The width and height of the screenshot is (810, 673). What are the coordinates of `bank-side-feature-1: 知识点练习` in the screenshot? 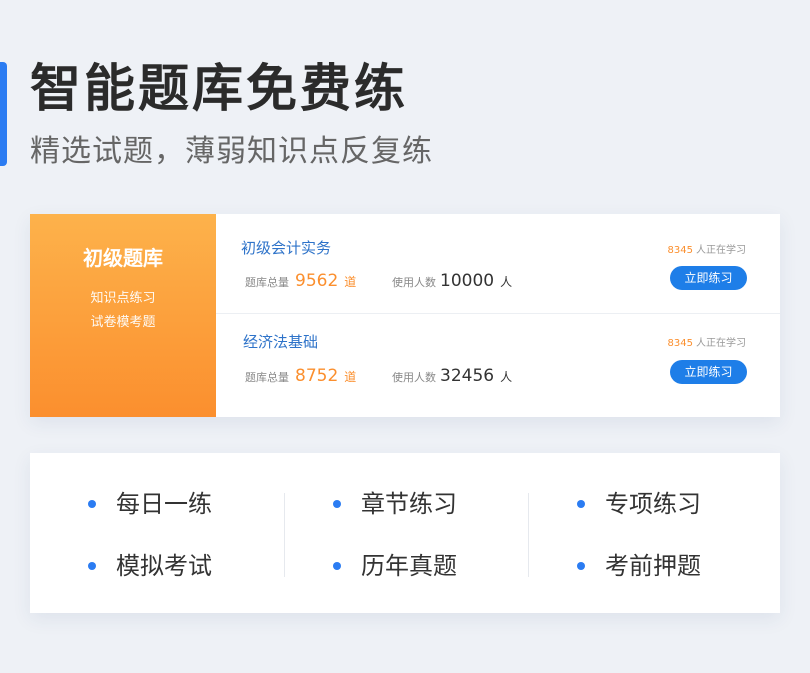 It's located at (123, 298).